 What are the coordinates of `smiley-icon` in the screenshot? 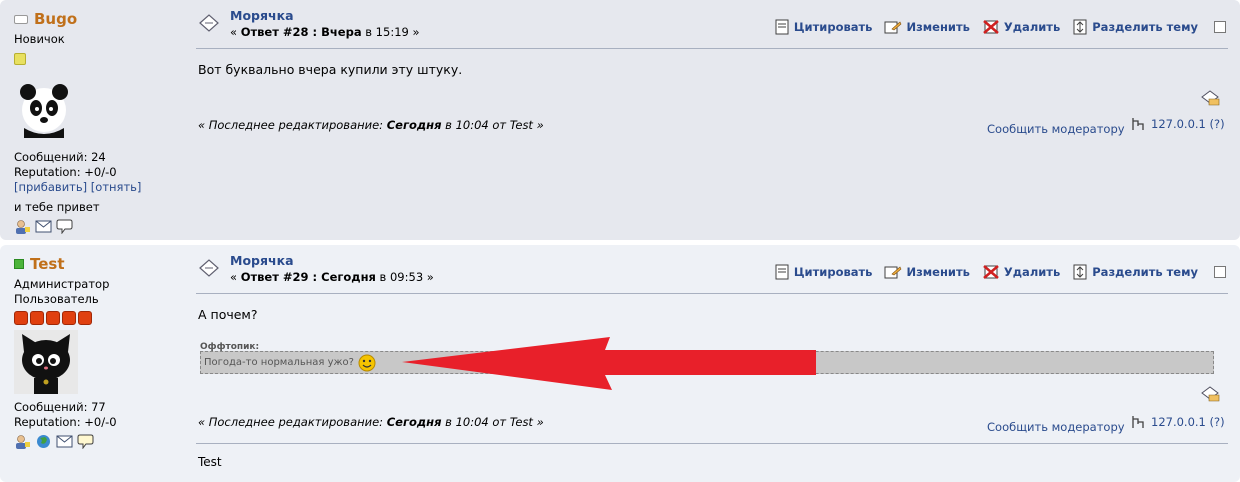 It's located at (367, 362).